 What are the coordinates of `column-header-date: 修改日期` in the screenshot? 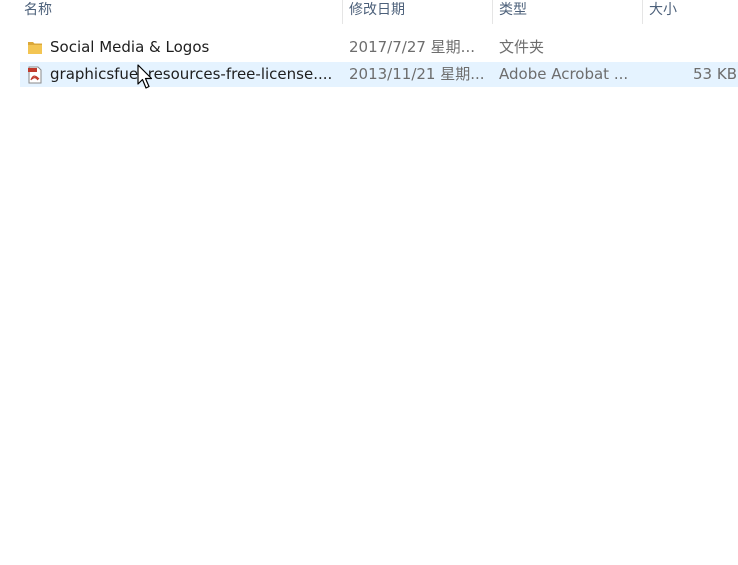 It's located at (417, 12).